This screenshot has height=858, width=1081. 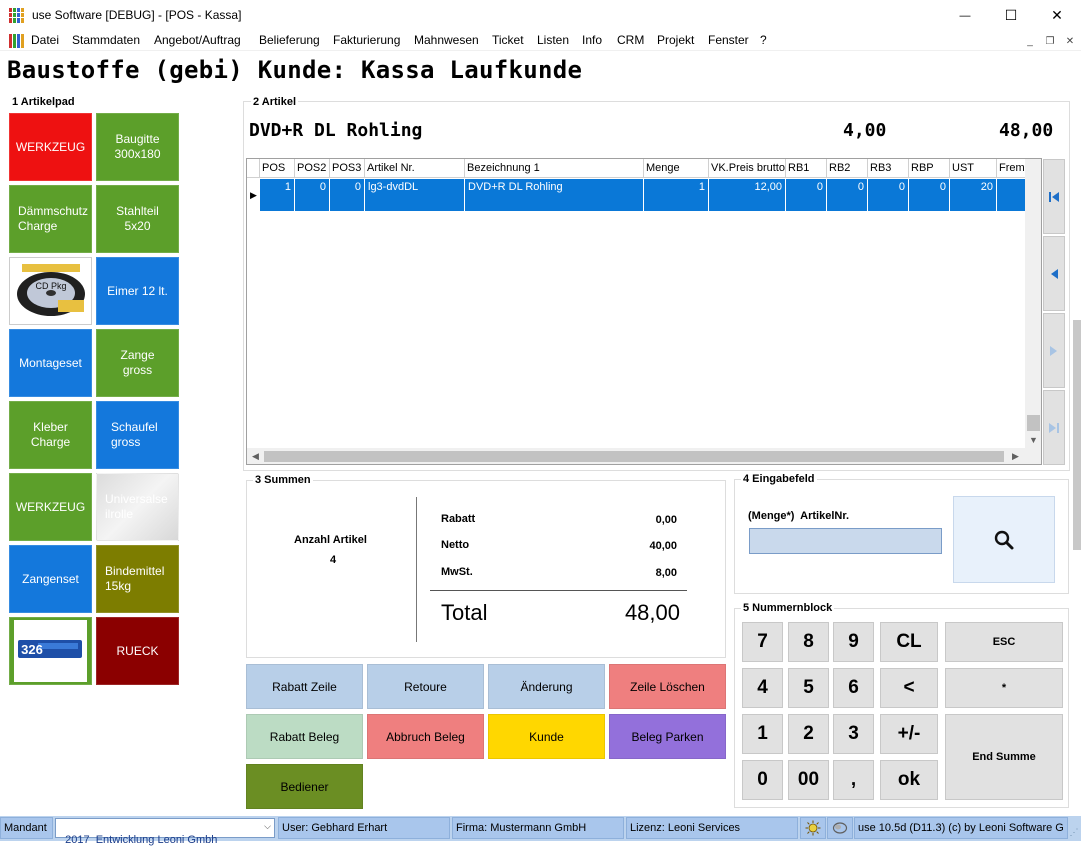 What do you see at coordinates (50, 291) in the screenshot?
I see `pad-button-cd: CD Pkg` at bounding box center [50, 291].